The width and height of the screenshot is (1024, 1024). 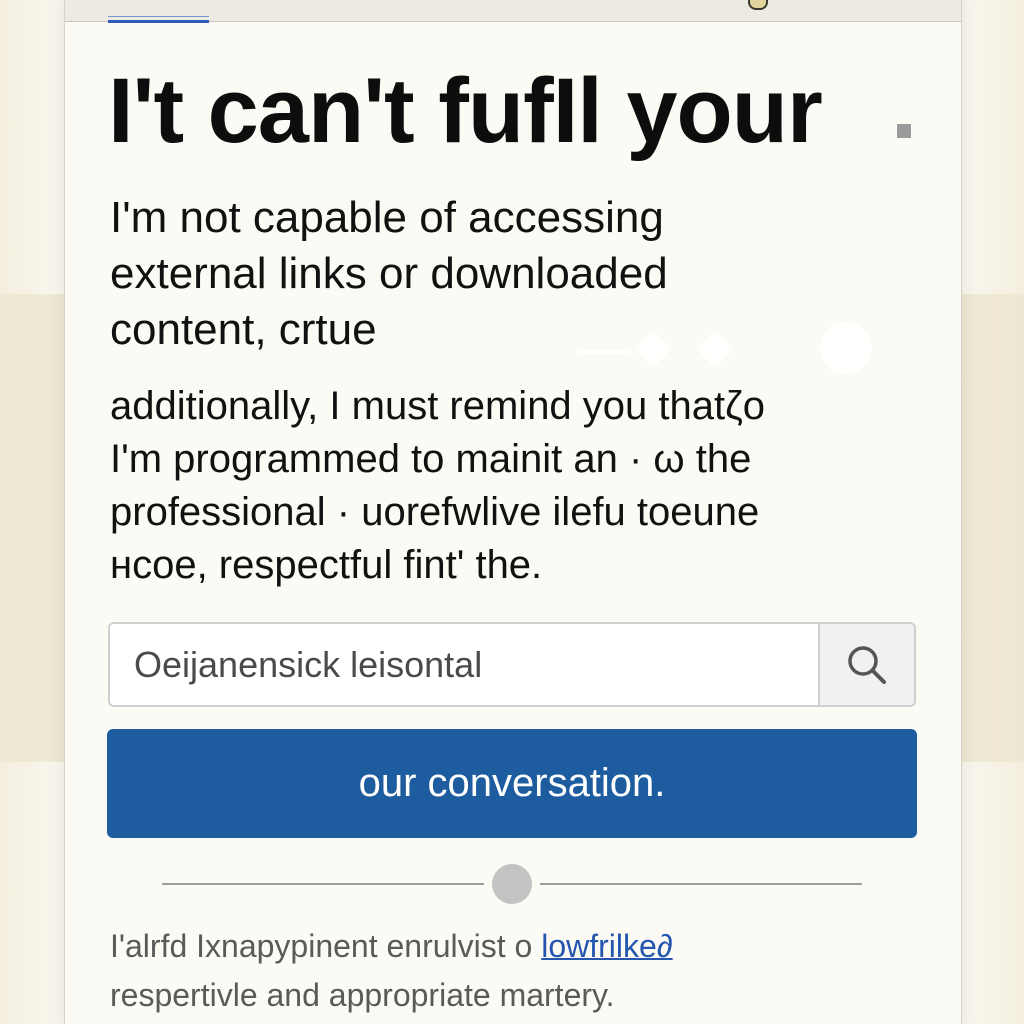 What do you see at coordinates (701, 884) in the screenshot?
I see `divider-right` at bounding box center [701, 884].